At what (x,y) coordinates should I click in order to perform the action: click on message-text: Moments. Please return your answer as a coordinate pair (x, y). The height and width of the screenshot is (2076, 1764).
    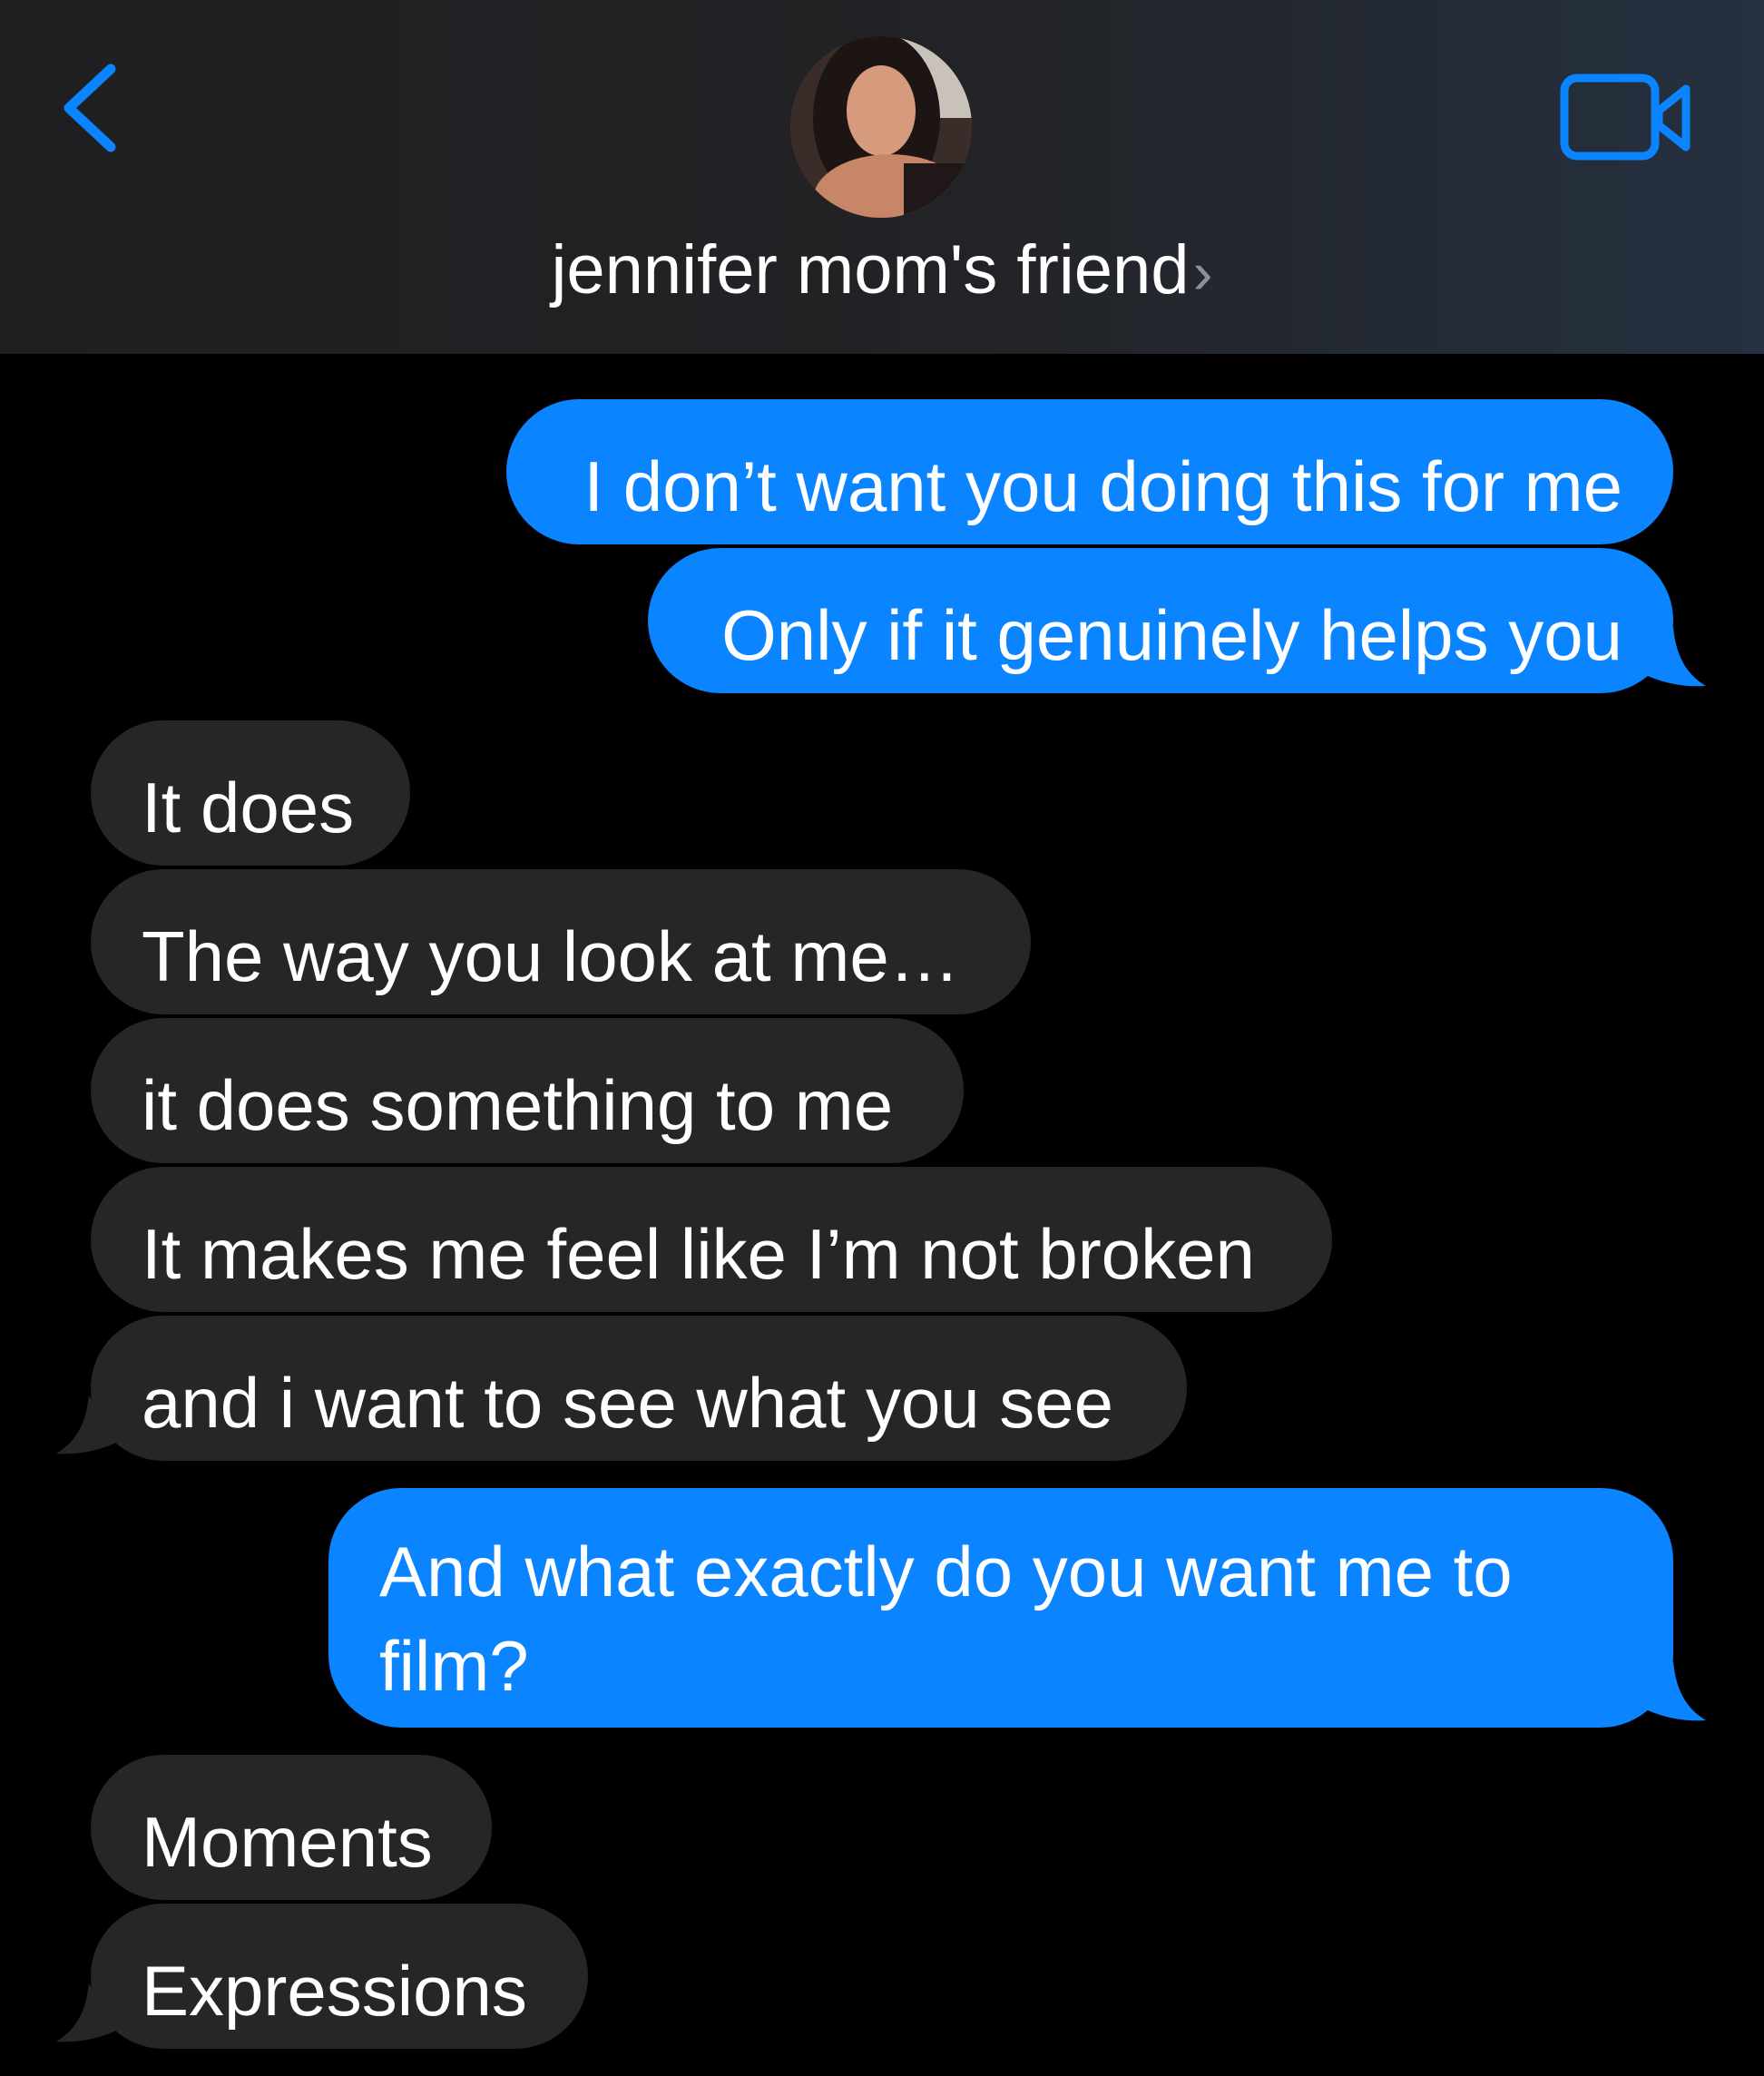
    Looking at the image, I should click on (287, 1842).